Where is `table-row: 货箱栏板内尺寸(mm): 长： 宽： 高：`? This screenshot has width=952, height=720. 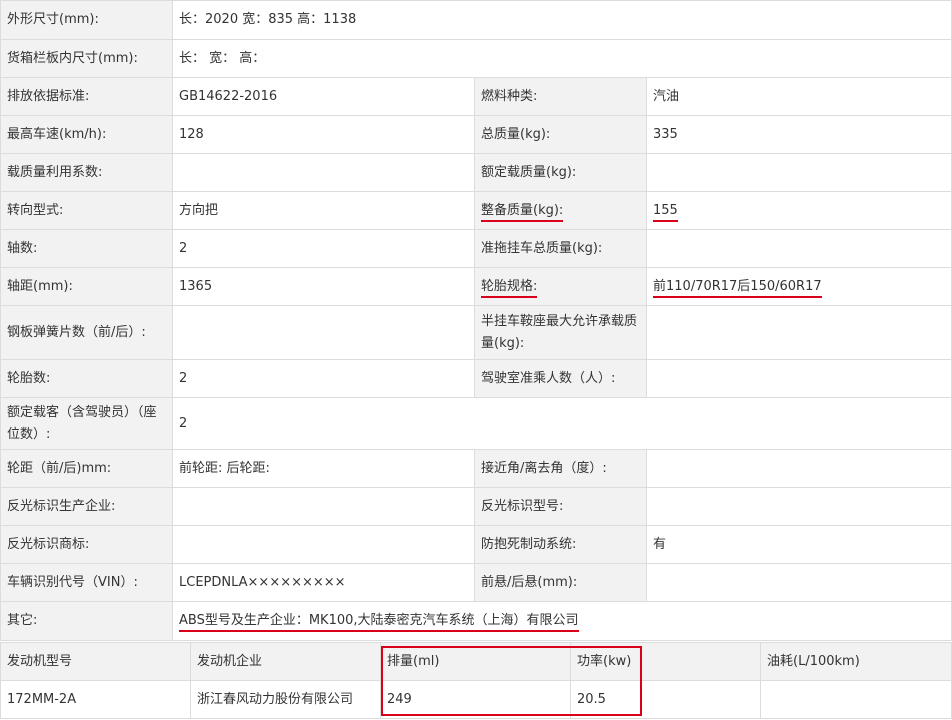 table-row: 货箱栏板内尺寸(mm): 长： 宽： 高： is located at coordinates (476, 58).